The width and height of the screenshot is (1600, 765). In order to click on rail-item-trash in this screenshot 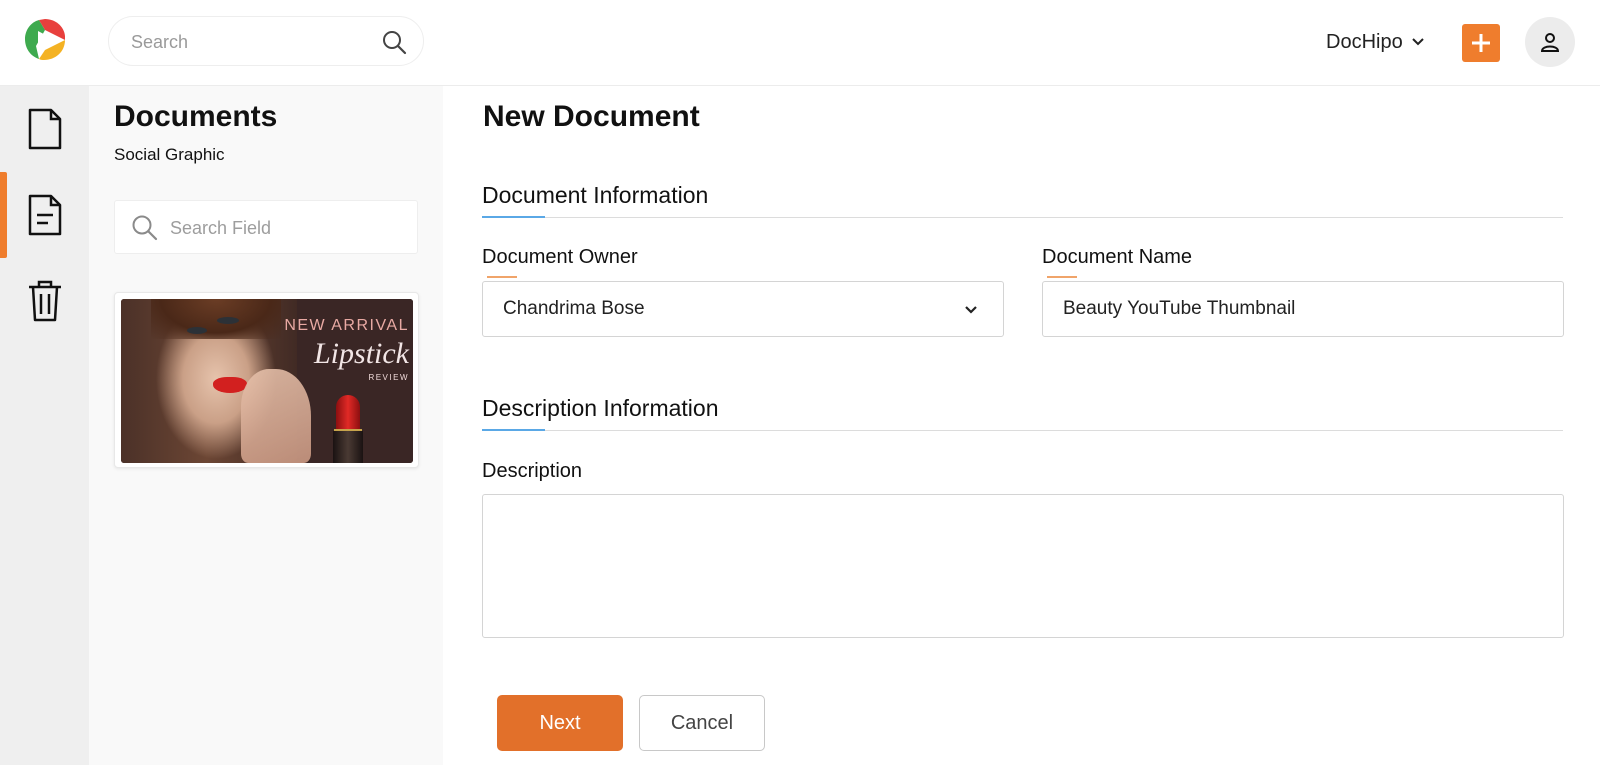, I will do `click(44, 301)`.